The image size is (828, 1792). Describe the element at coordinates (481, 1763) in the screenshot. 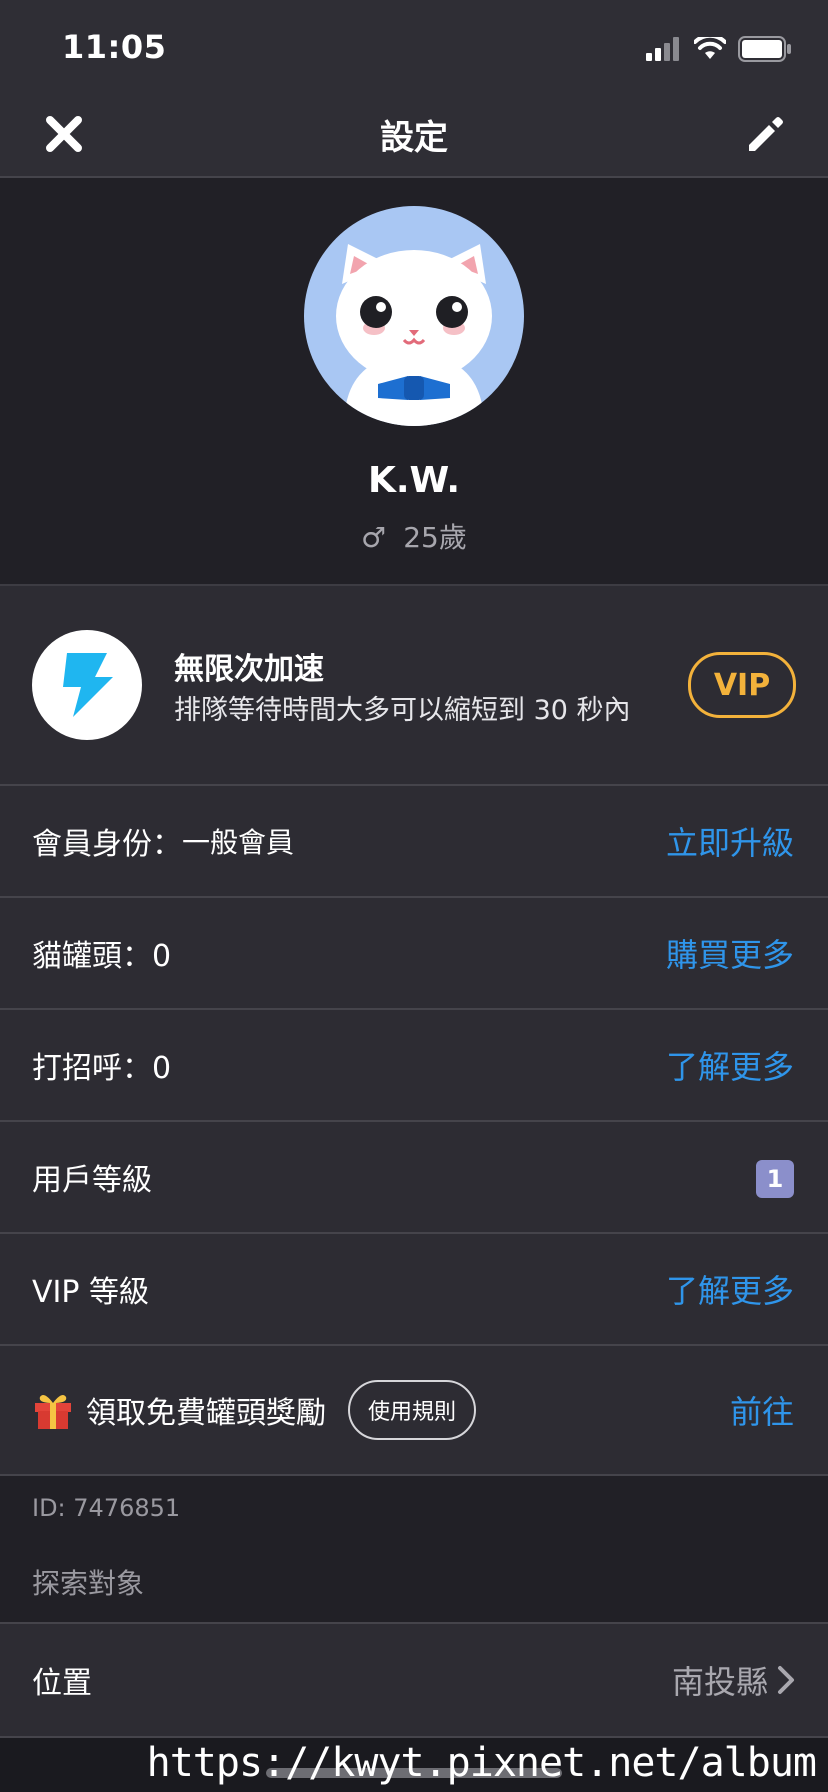

I see `watermark-text: https://kwyt.pixnet.net/album` at that location.